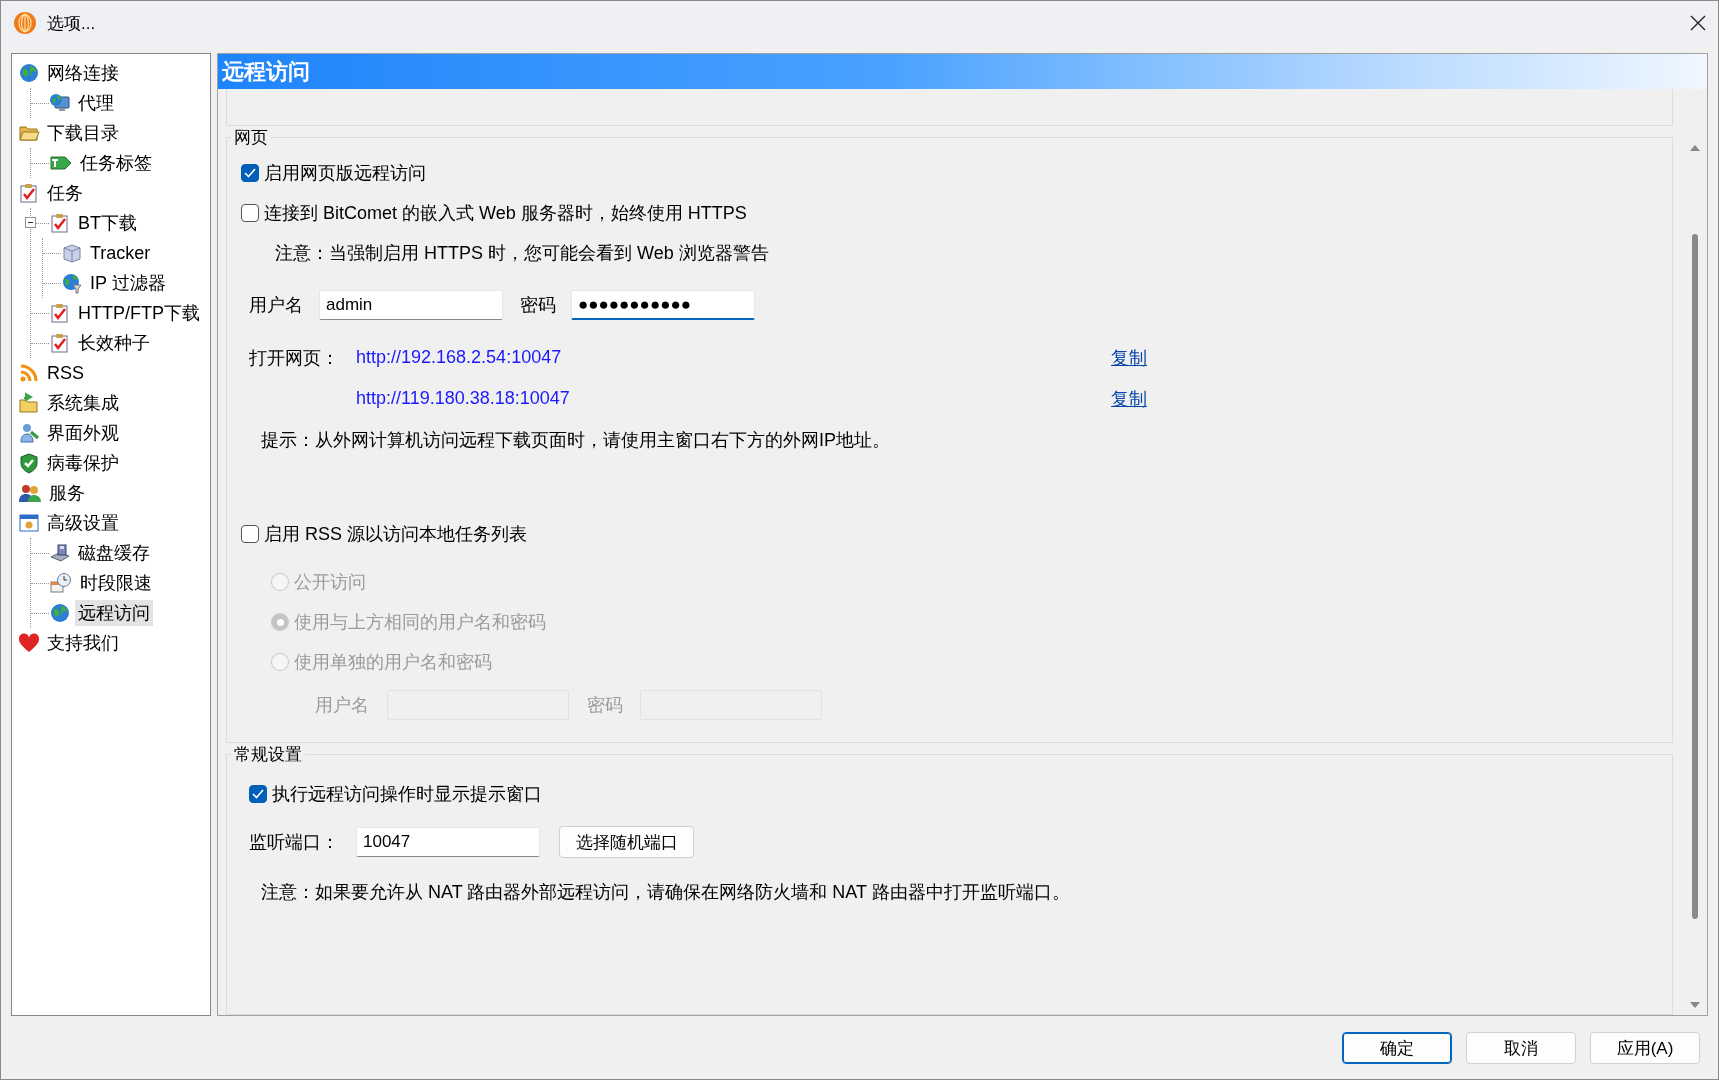 The image size is (1719, 1080). I want to click on random-port-button: 选择随机端口, so click(626, 842).